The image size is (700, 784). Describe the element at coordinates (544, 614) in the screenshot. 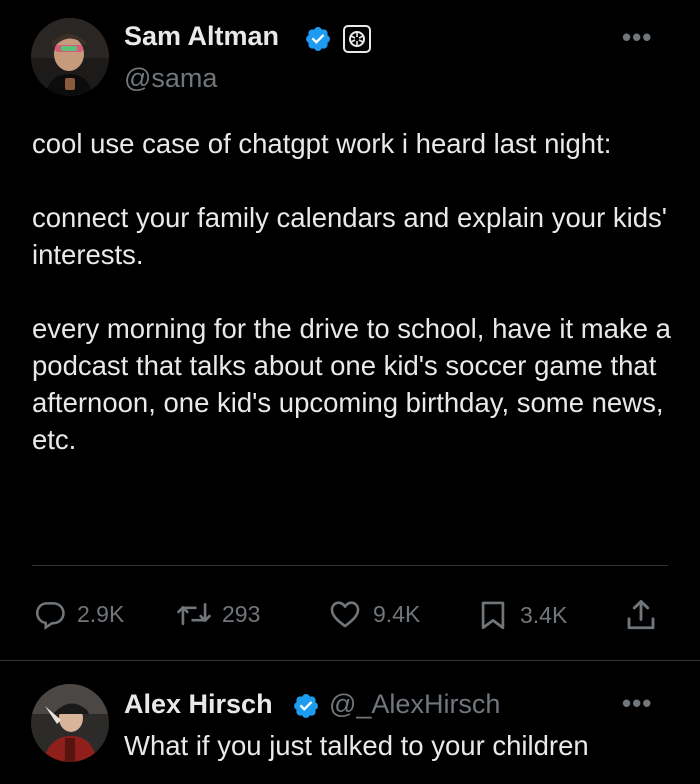

I see `bookmark-count: 3.4K` at that location.